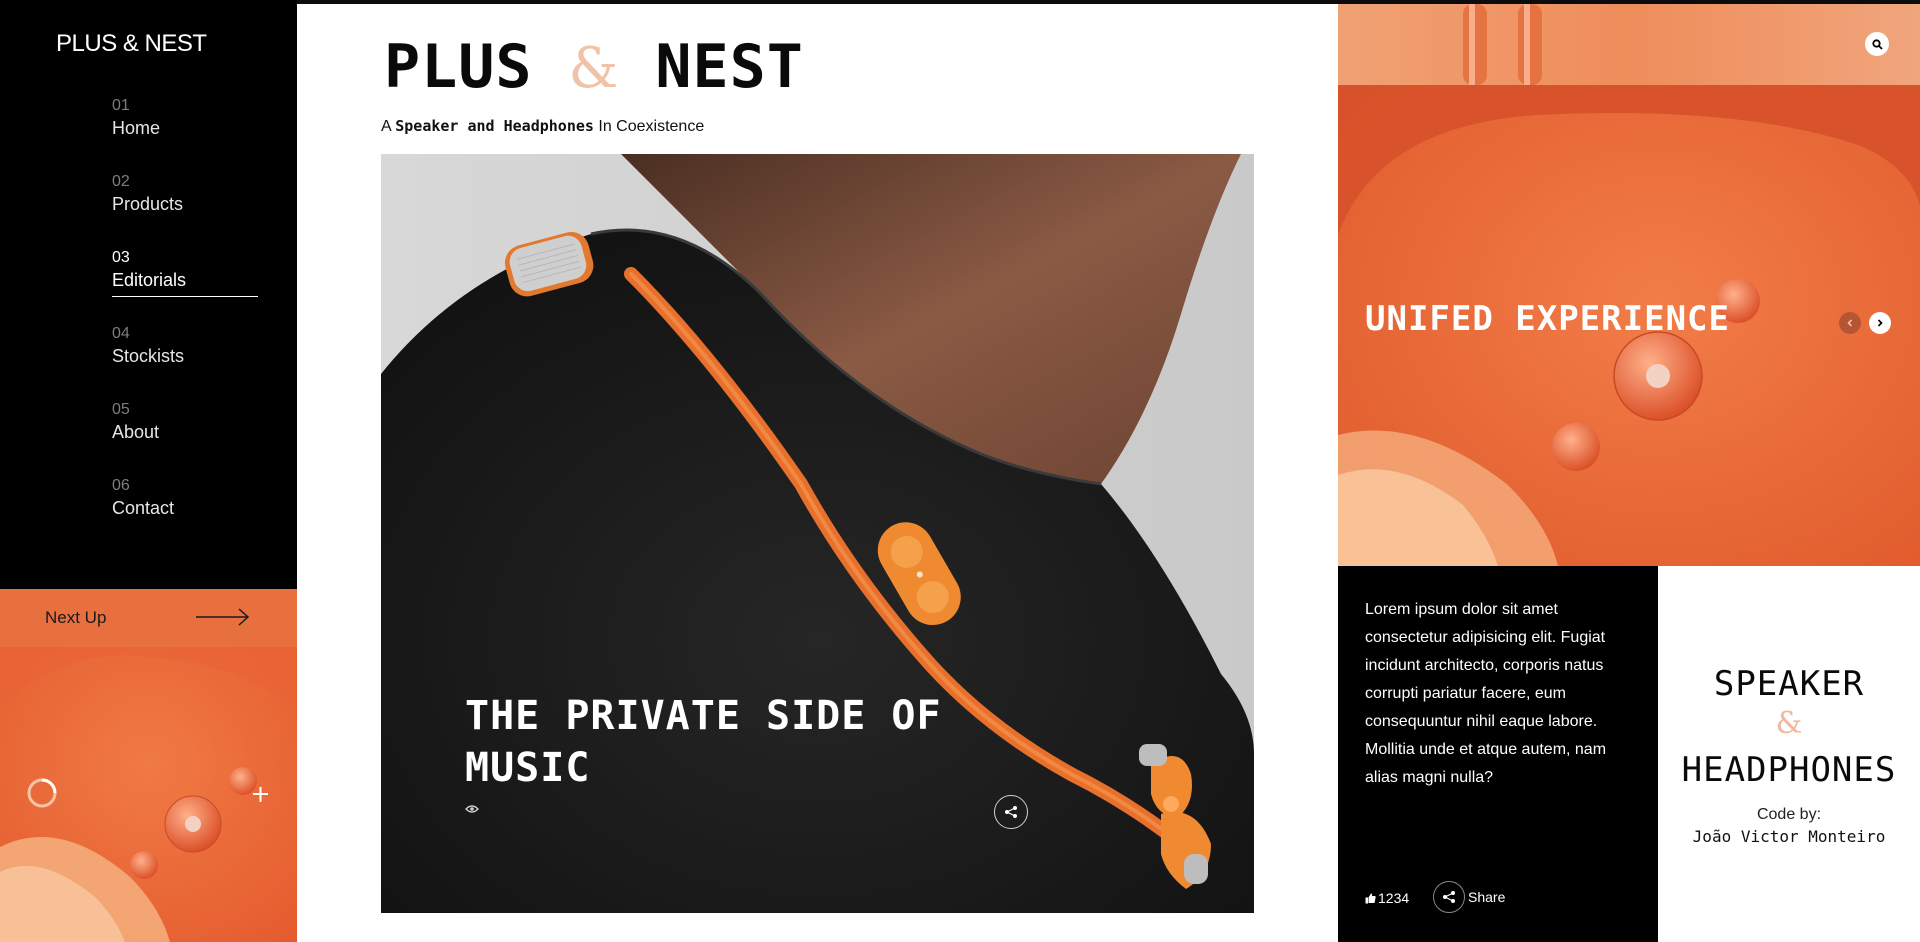 This screenshot has height=942, width=1920. Describe the element at coordinates (76, 617) in the screenshot. I see `next-up-label: Next Up` at that location.